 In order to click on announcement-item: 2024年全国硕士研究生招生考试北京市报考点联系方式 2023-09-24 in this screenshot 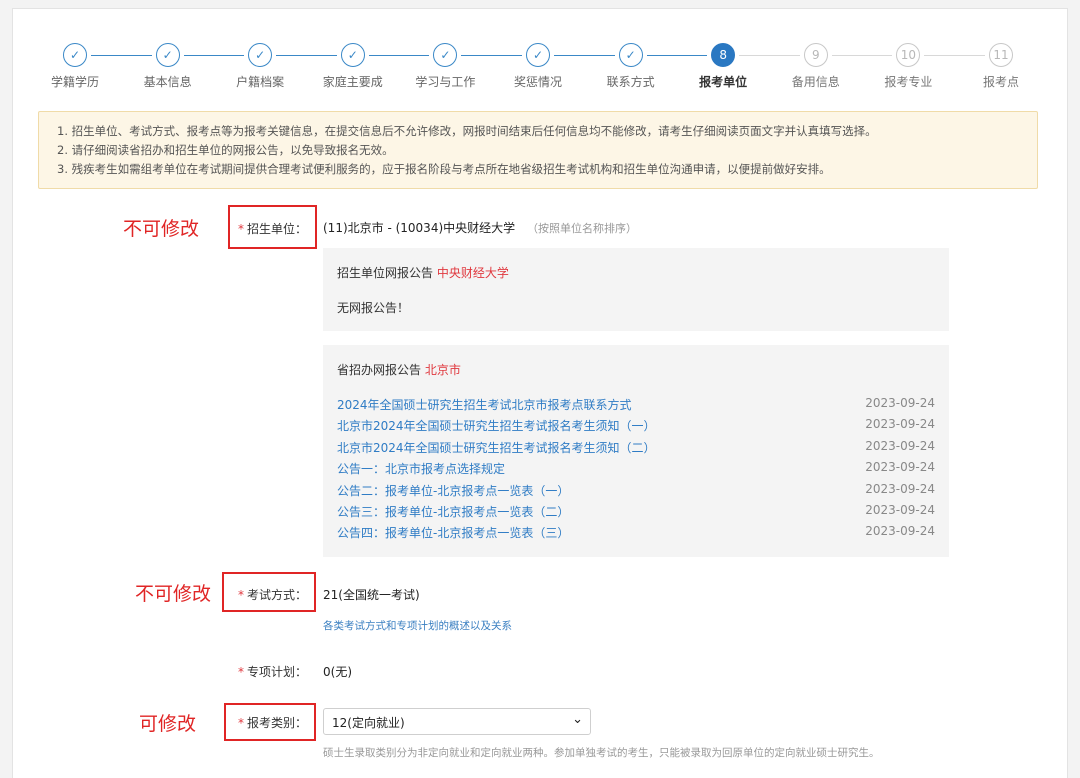, I will do `click(636, 406)`.